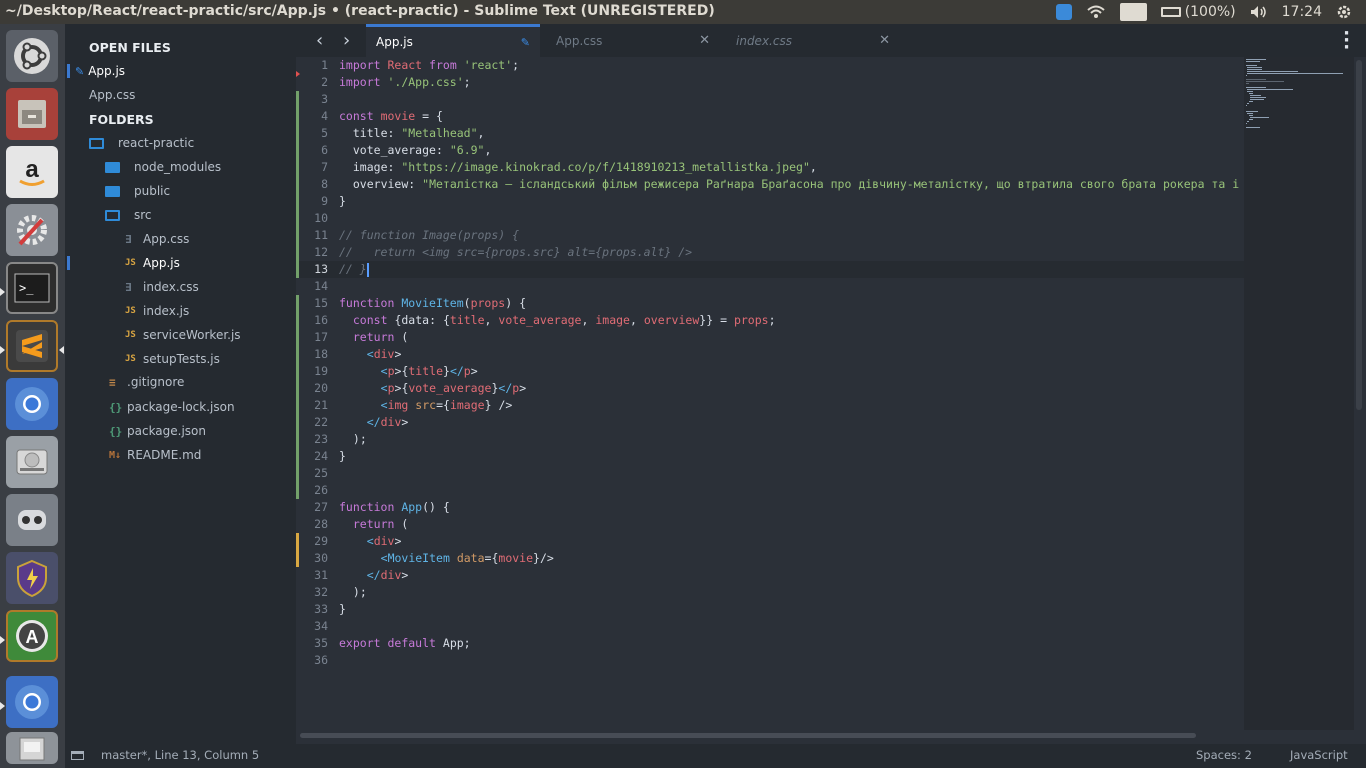 The image size is (1366, 768). I want to click on tree-file-readme-md: M↓ README.md, so click(155, 455).